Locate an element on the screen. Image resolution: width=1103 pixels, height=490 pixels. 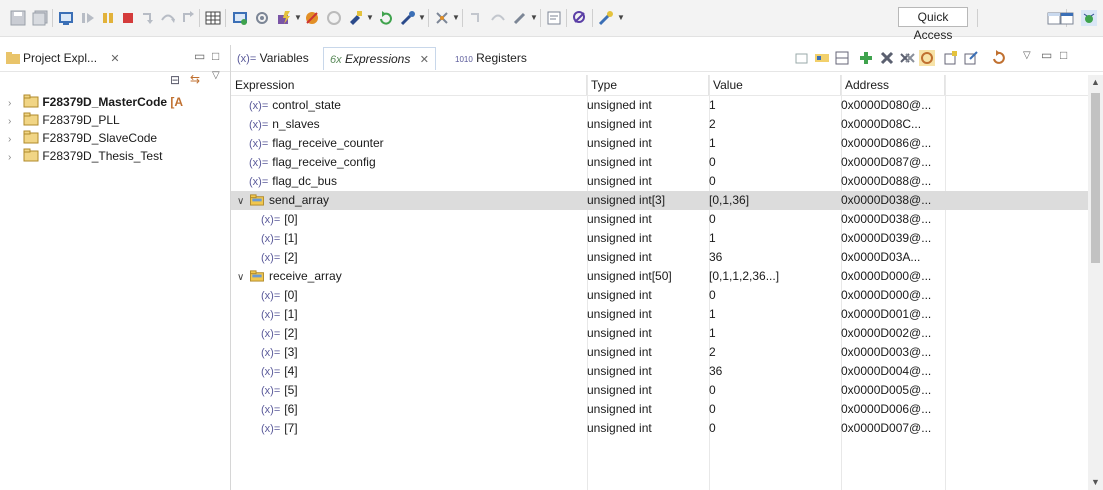
remove-all-icon is located at coordinates (907, 58).